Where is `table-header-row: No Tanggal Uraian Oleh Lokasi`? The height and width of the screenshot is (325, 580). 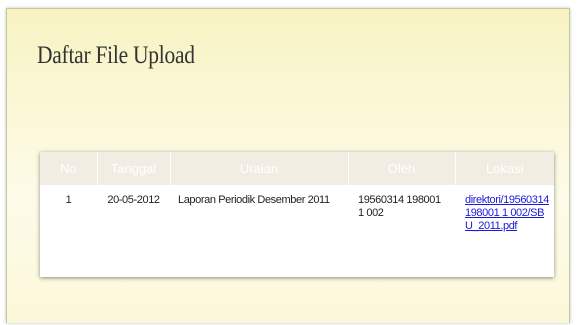 table-header-row: No Tanggal Uraian Oleh Lokasi is located at coordinates (297, 168).